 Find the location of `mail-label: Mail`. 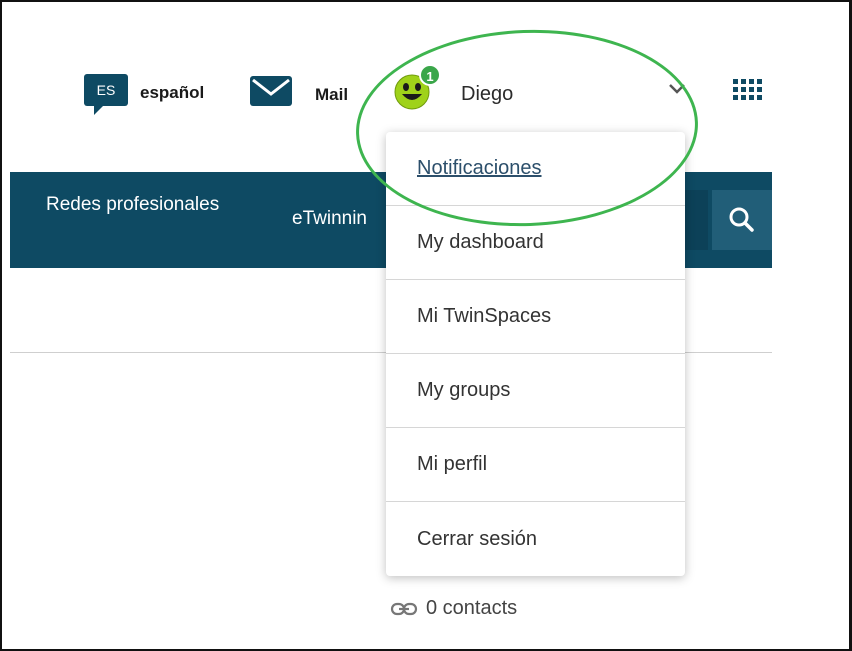

mail-label: Mail is located at coordinates (331, 95).